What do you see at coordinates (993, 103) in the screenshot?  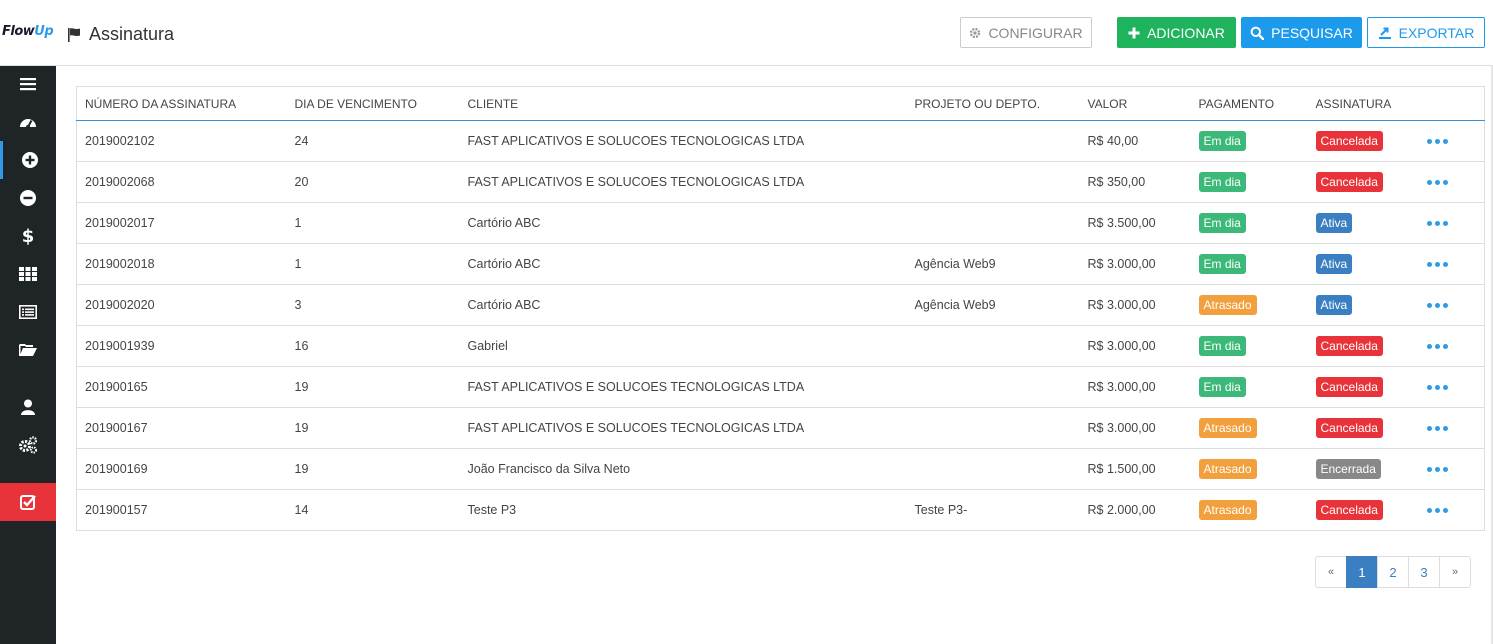 I see `col-header-project: PROJETO OU DEPTO.` at bounding box center [993, 103].